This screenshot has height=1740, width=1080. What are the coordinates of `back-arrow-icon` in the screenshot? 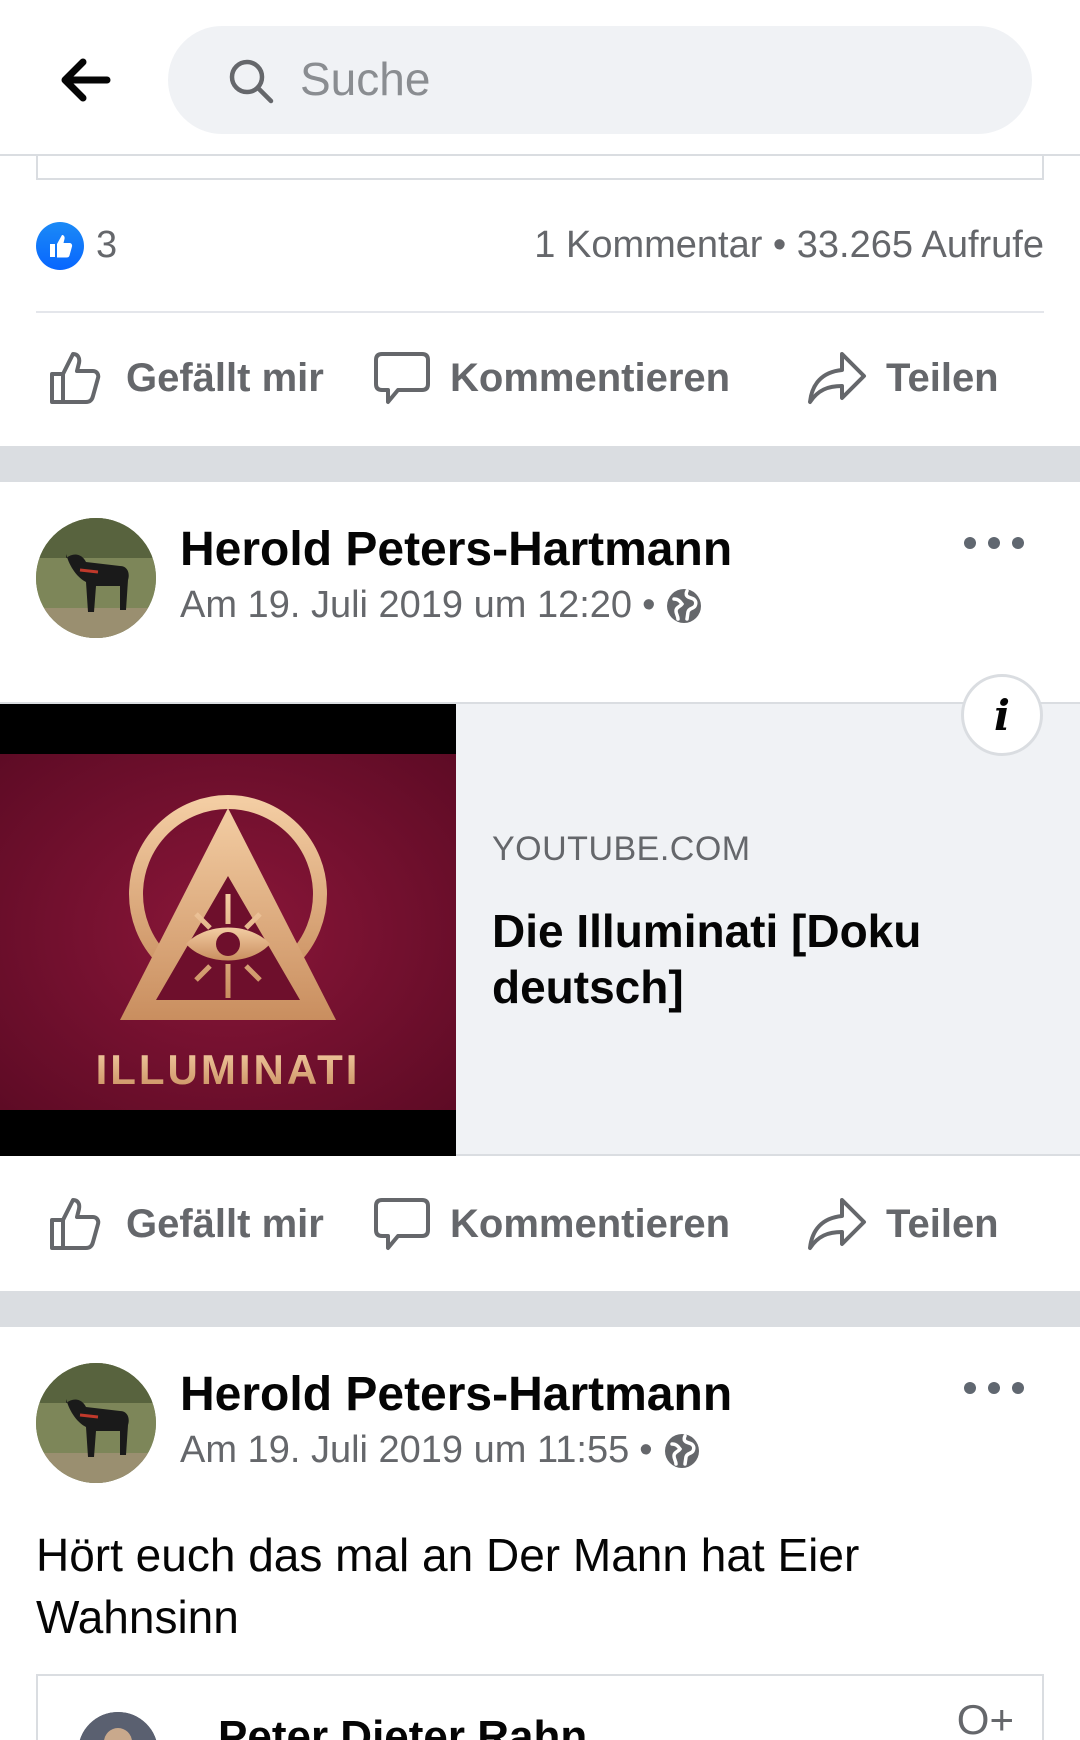 It's located at (86, 80).